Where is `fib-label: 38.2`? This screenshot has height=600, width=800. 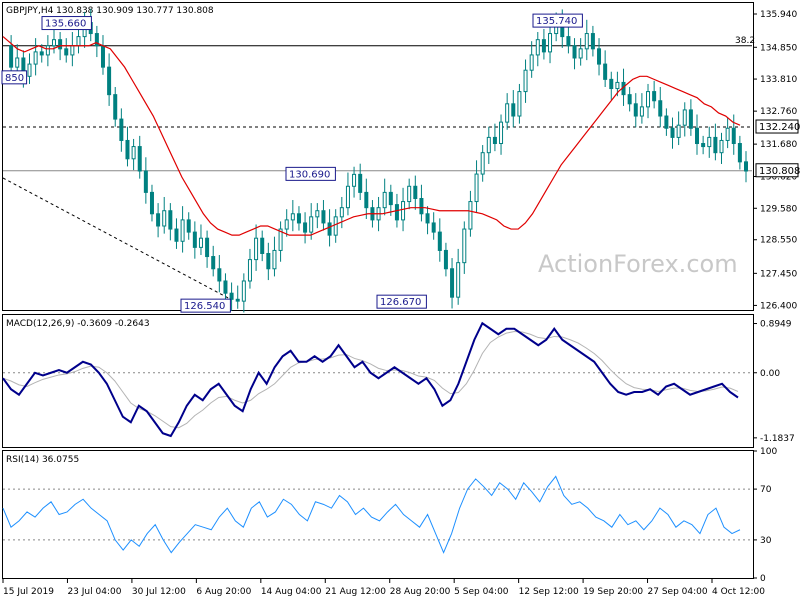
fib-label: 38.2 is located at coordinates (745, 41).